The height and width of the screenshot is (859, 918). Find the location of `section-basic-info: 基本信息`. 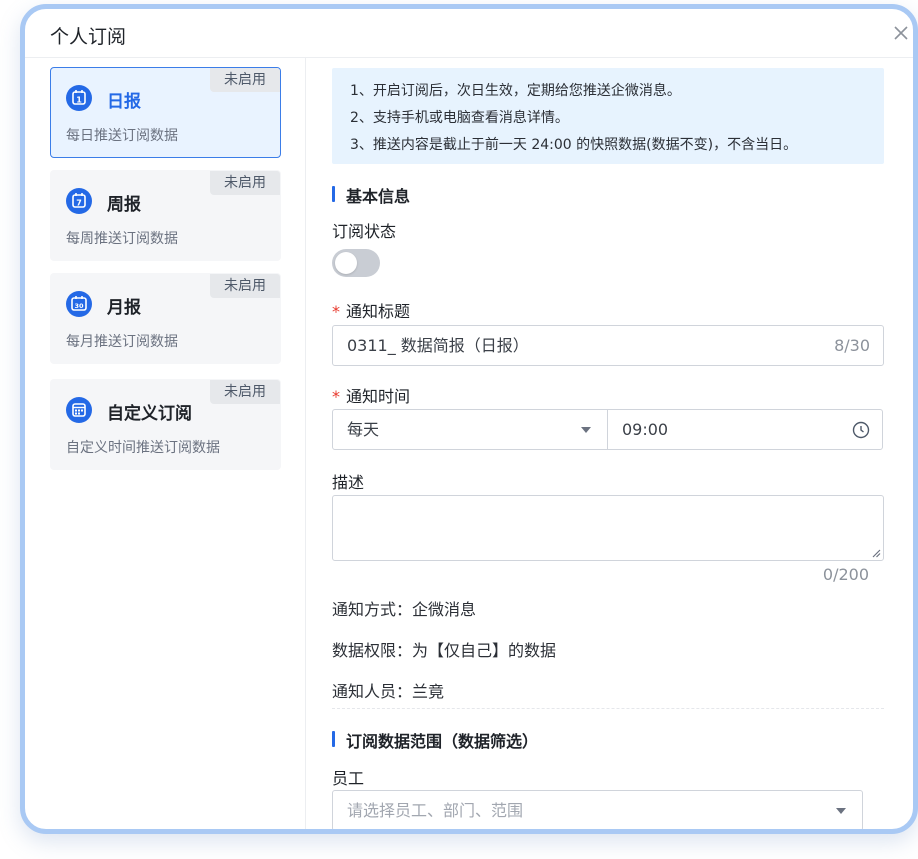

section-basic-info: 基本信息 is located at coordinates (371, 195).